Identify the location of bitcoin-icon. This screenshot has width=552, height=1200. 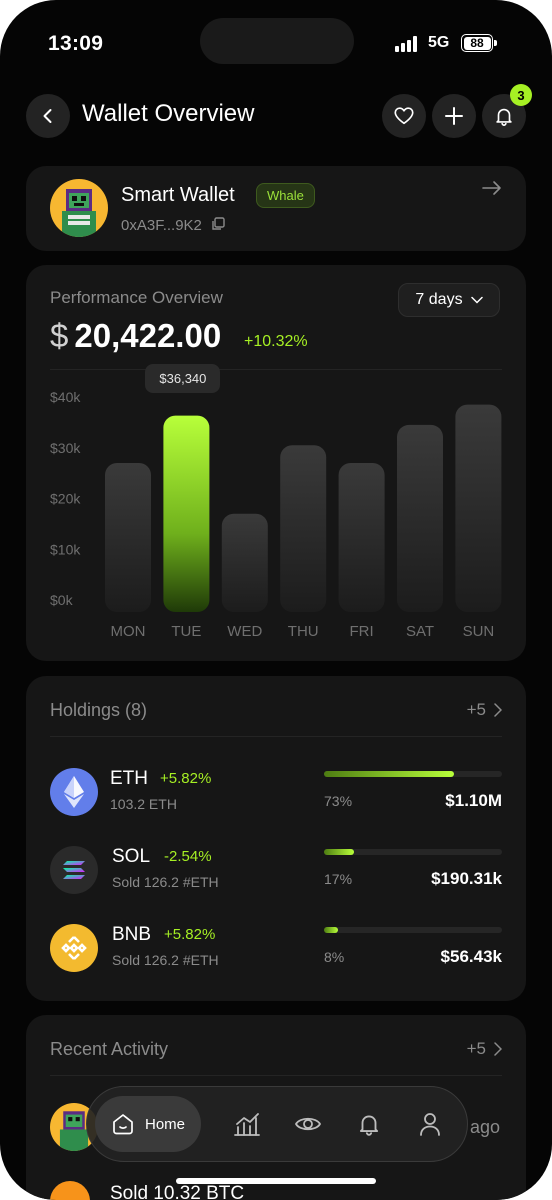
(70, 1190).